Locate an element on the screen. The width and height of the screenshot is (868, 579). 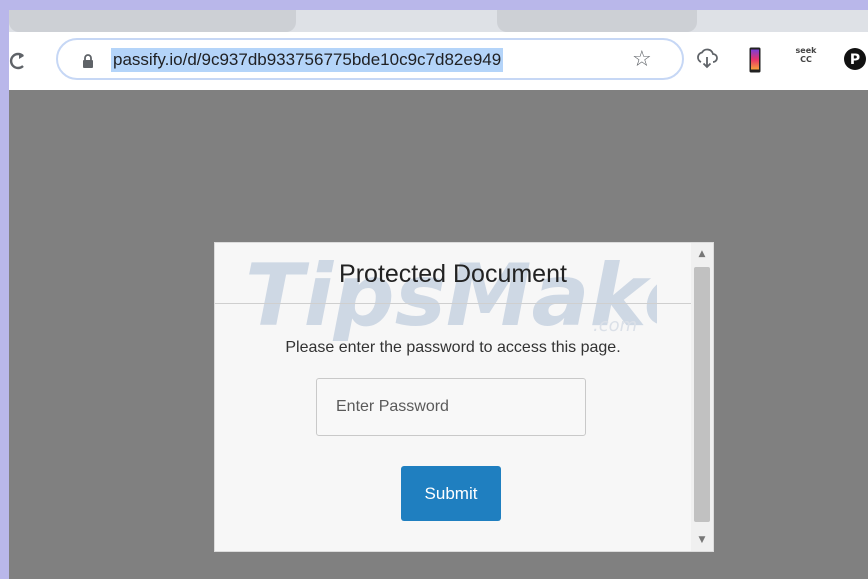
p-extension-label: P is located at coordinates (855, 60).